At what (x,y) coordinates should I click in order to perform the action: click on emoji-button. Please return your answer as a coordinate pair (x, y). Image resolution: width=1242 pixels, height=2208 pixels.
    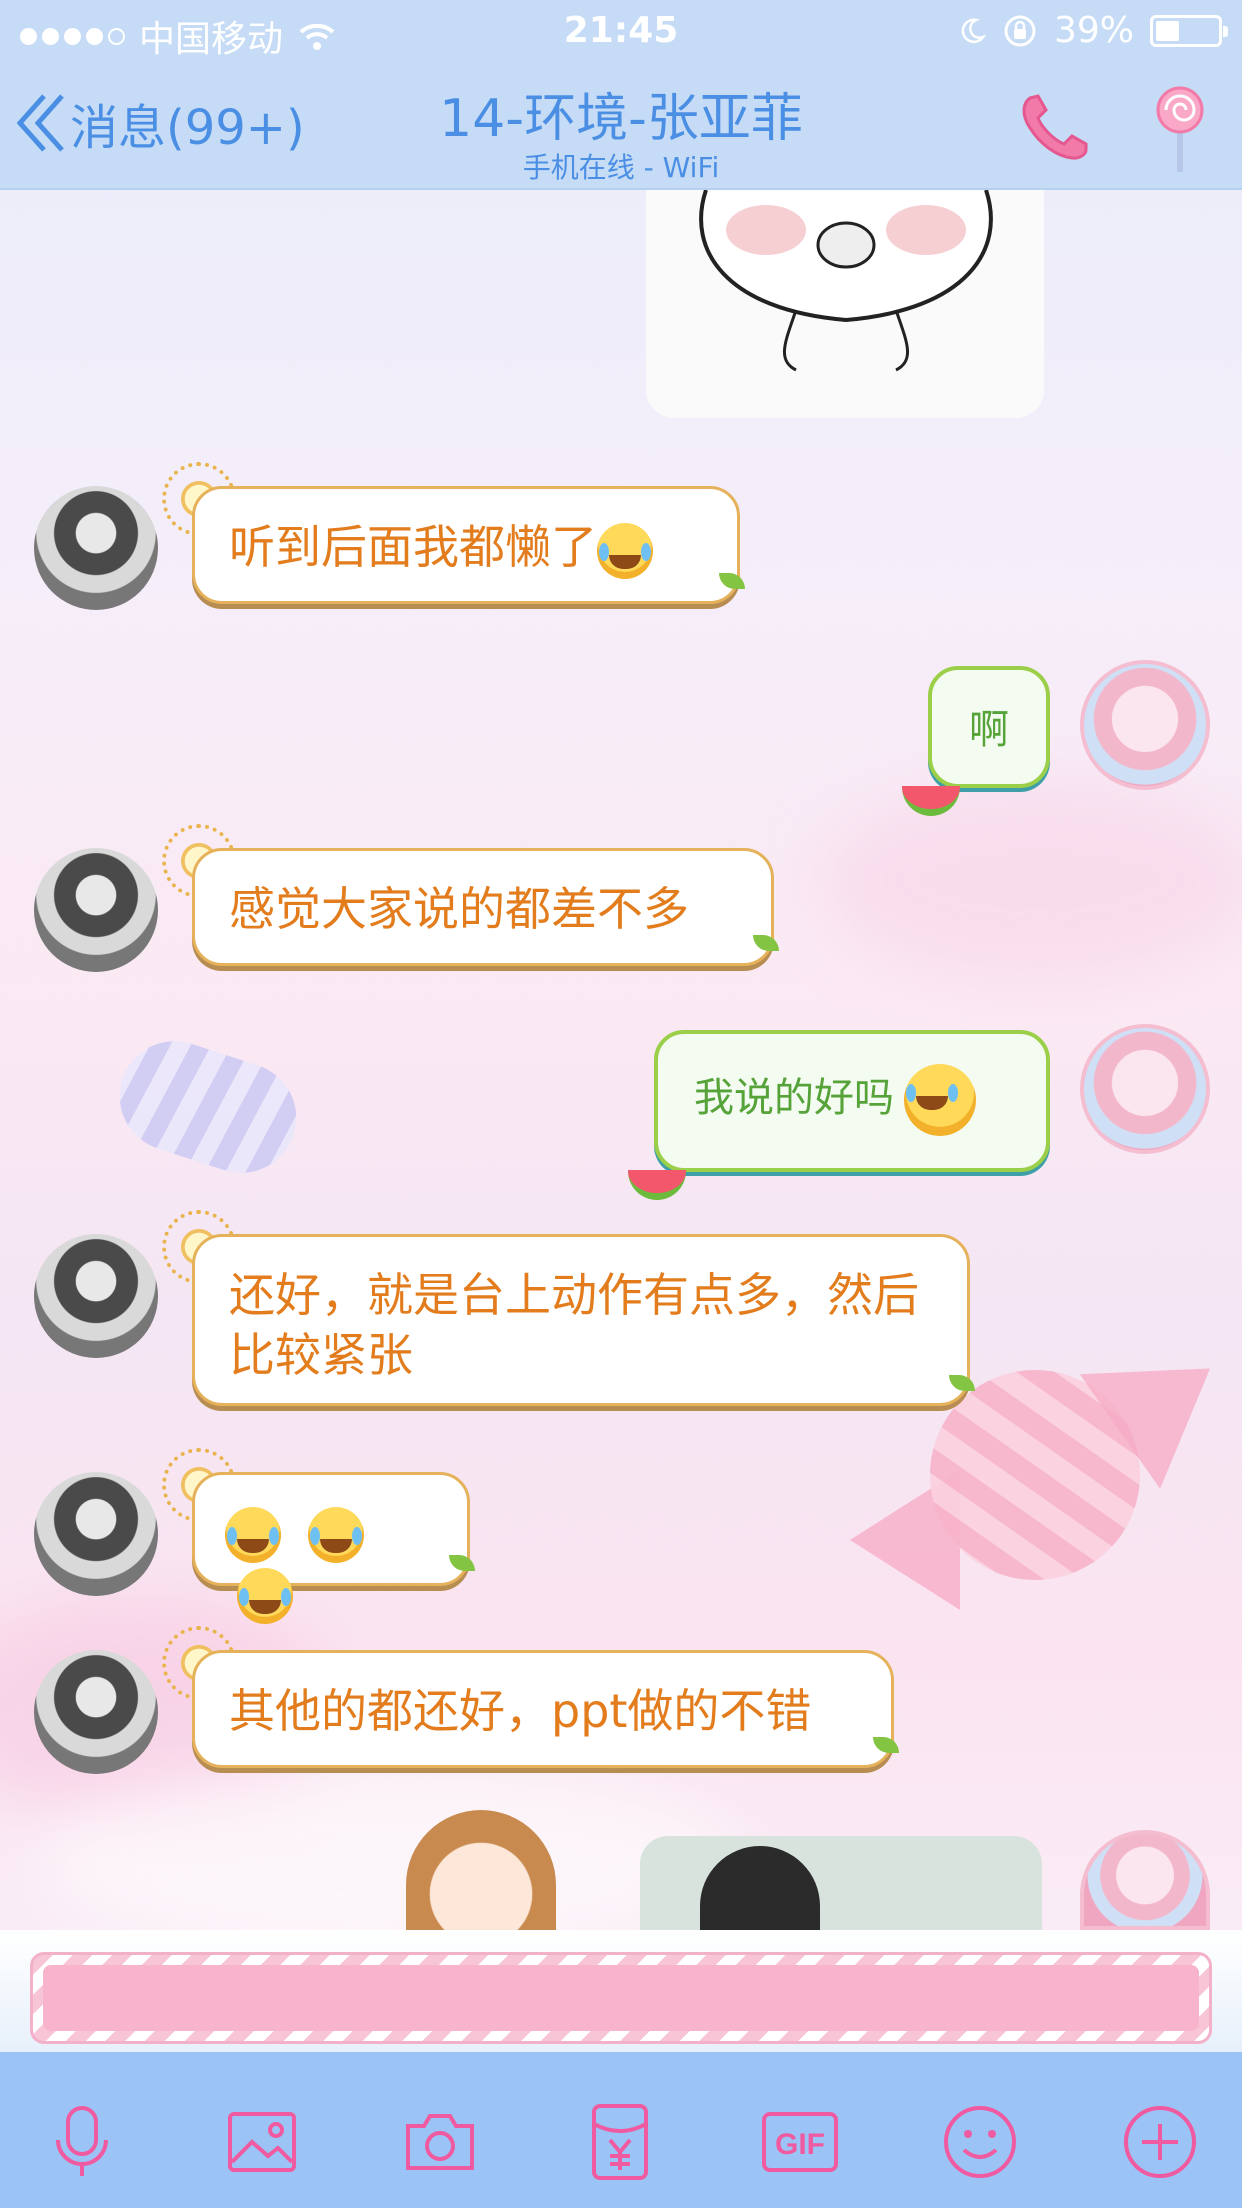
    Looking at the image, I should click on (980, 2142).